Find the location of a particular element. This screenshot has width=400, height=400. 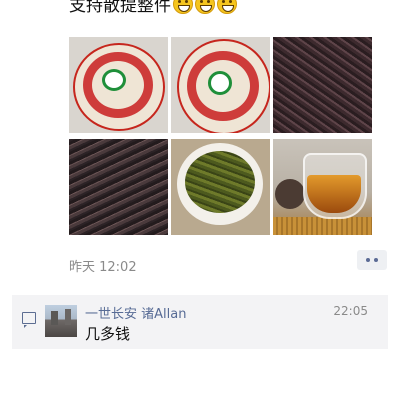

tea-cup-photo is located at coordinates (322, 187).